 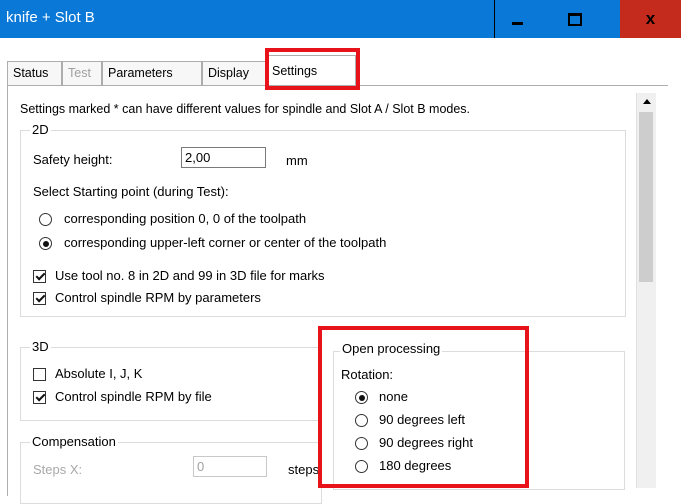 What do you see at coordinates (297, 160) in the screenshot?
I see `safety-height-unit: mm` at bounding box center [297, 160].